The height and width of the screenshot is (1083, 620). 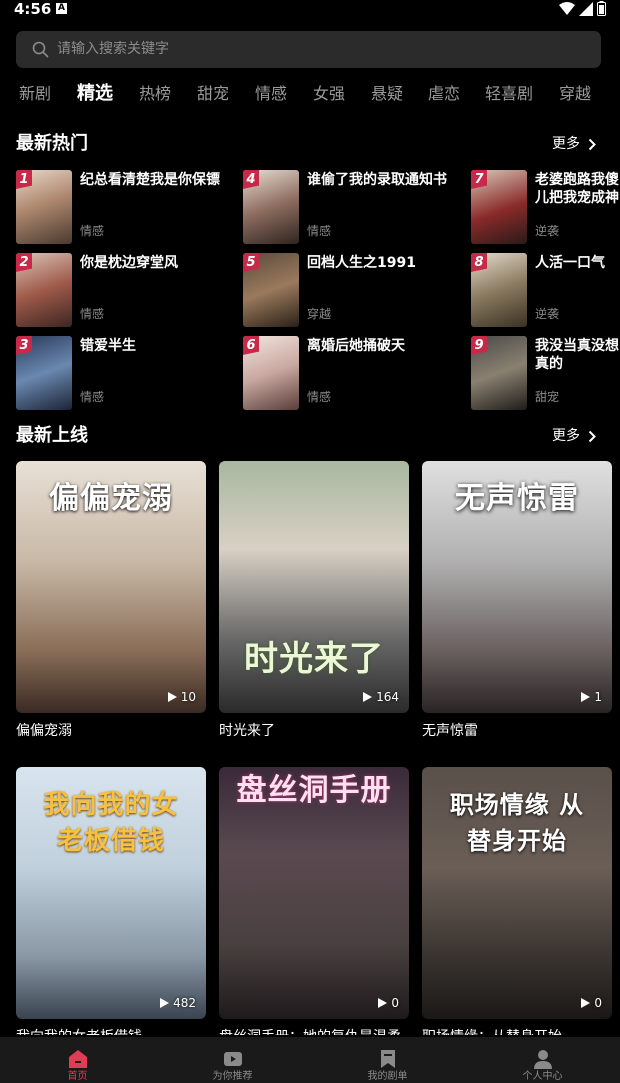 What do you see at coordinates (33, 9) in the screenshot?
I see `status-time: 4:56` at bounding box center [33, 9].